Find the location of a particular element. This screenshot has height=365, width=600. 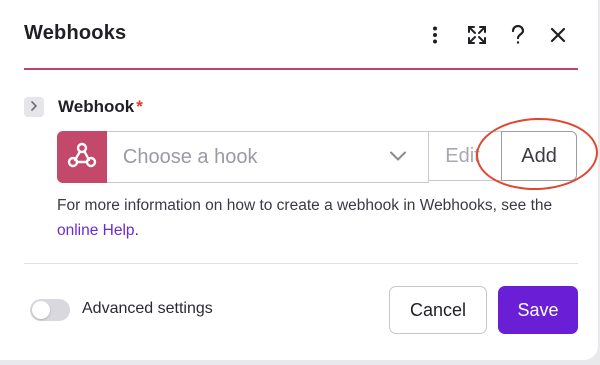

hook-select-placeholder: Choose a hook is located at coordinates (190, 156).